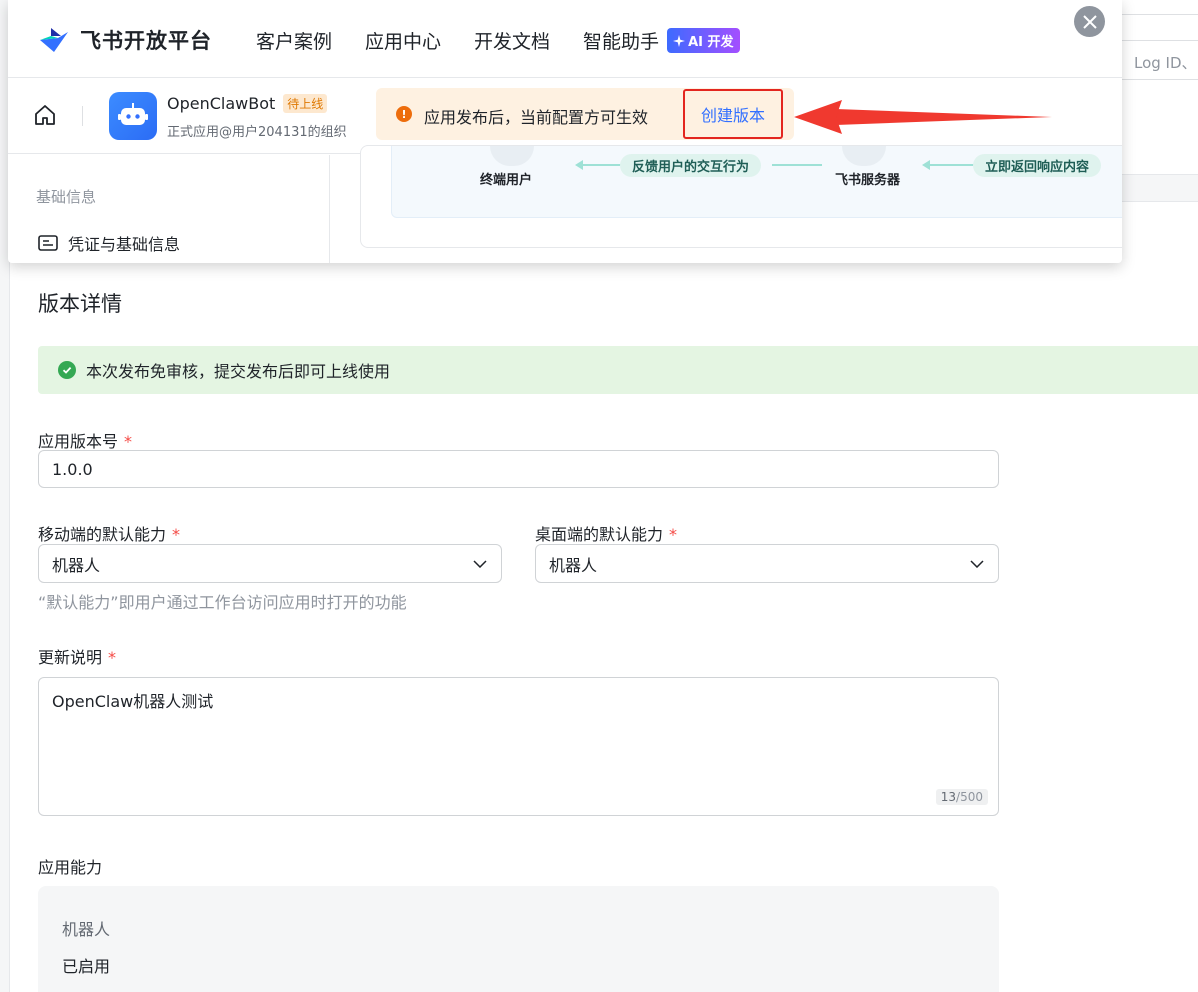 This screenshot has width=1198, height=992. I want to click on ai-badge: AI 开发, so click(703, 40).